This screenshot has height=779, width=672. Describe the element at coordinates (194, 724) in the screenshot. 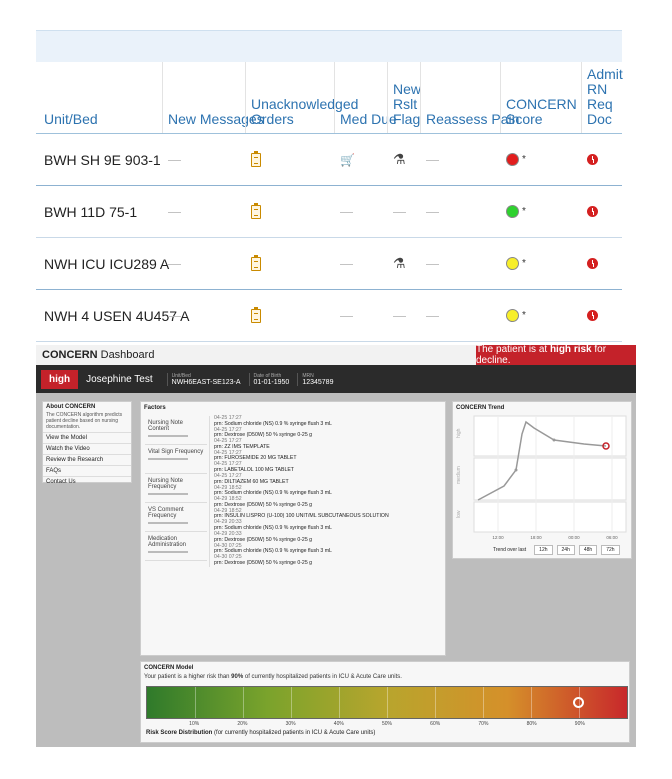

I see `risk-tick-label: 10%` at that location.